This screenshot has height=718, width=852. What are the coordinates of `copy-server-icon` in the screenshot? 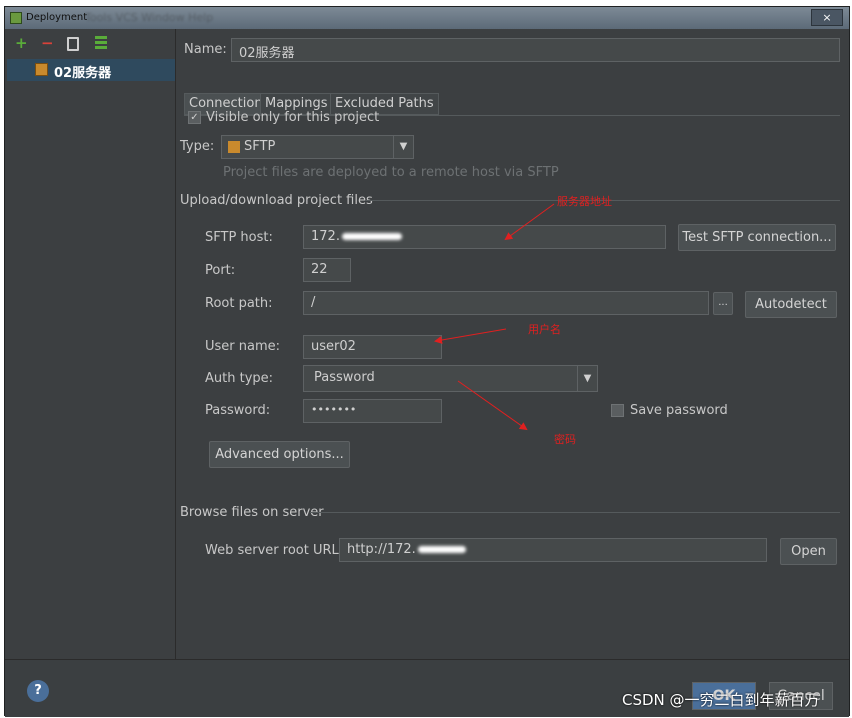 It's located at (73, 44).